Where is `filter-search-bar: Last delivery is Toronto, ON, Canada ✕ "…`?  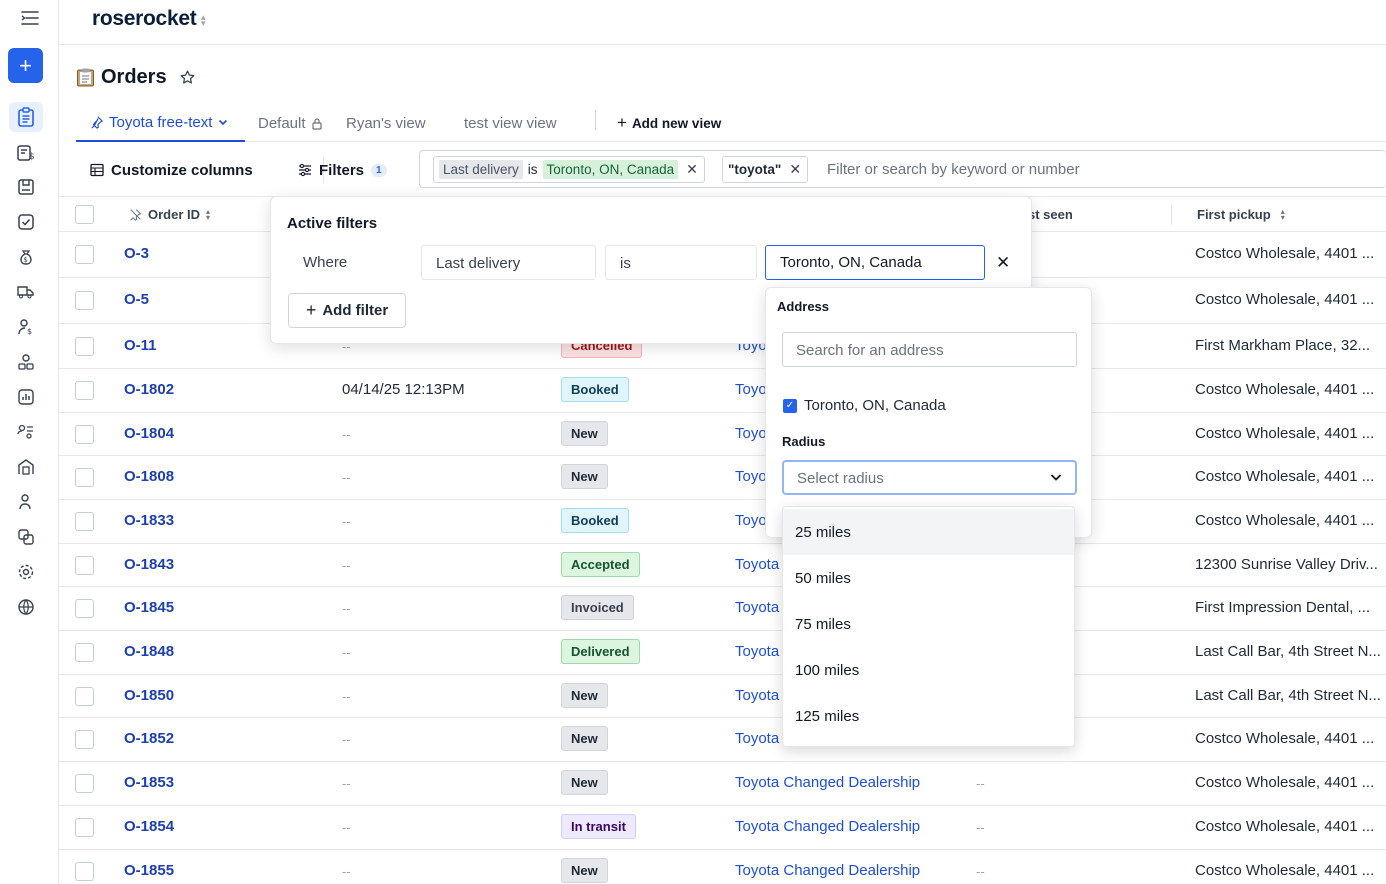 filter-search-bar: Last delivery is Toronto, ON, Canada ✕ "… is located at coordinates (902, 169).